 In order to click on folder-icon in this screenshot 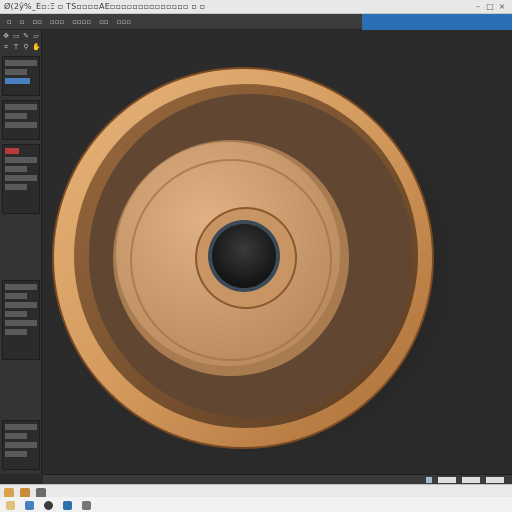, I will do `click(10, 505)`.